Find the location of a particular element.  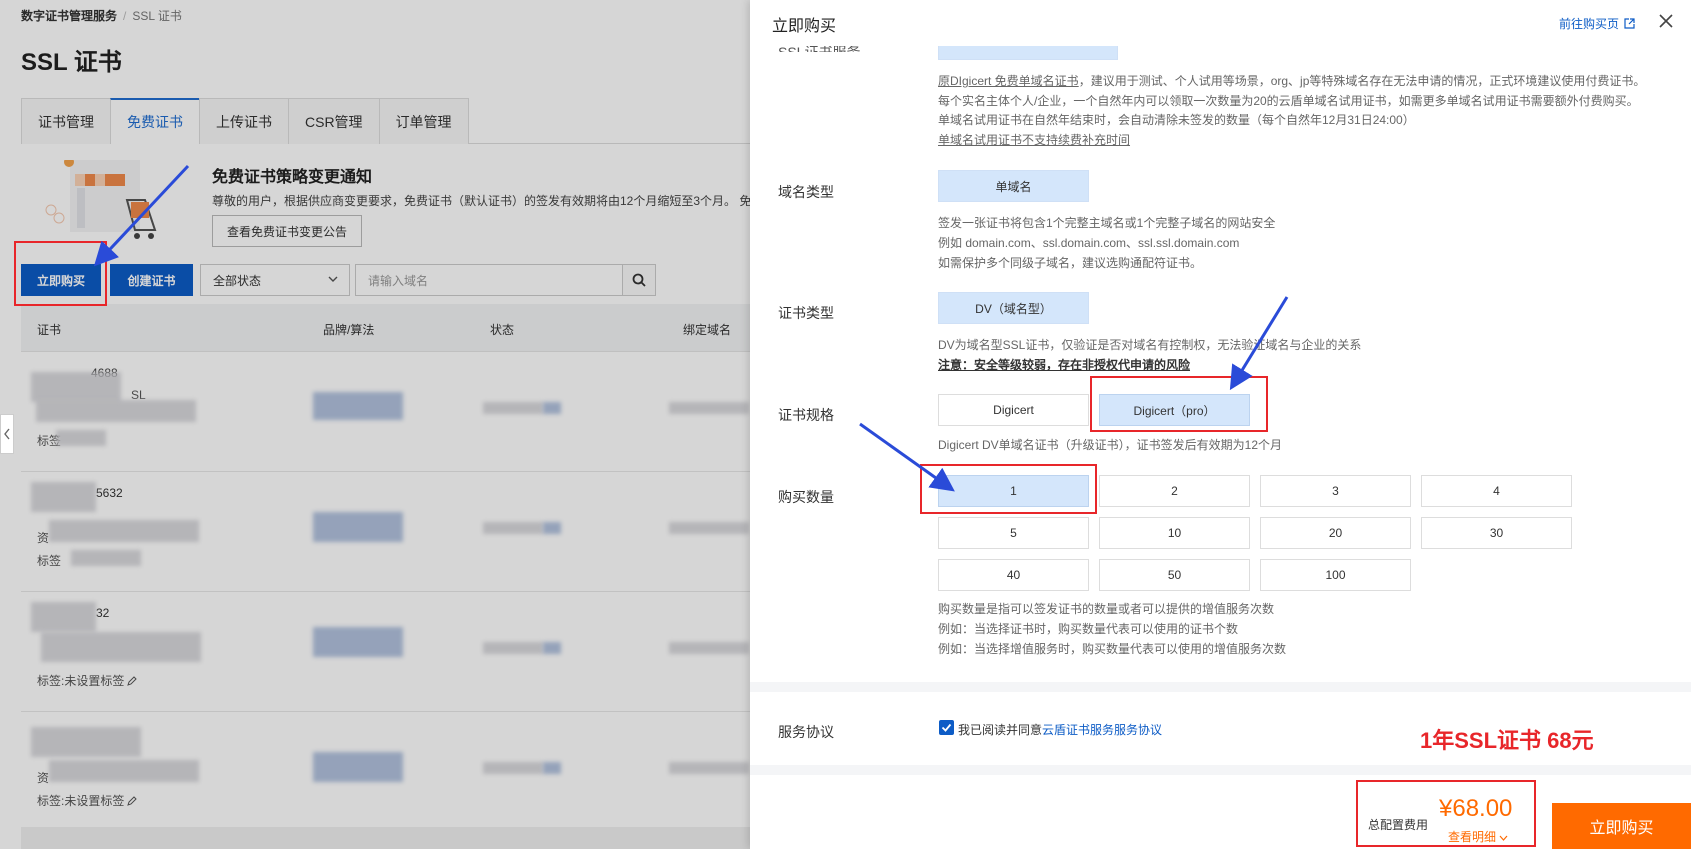

no-renewal-link: 单域名试用证书不支持续费补充时间 is located at coordinates (1034, 140).